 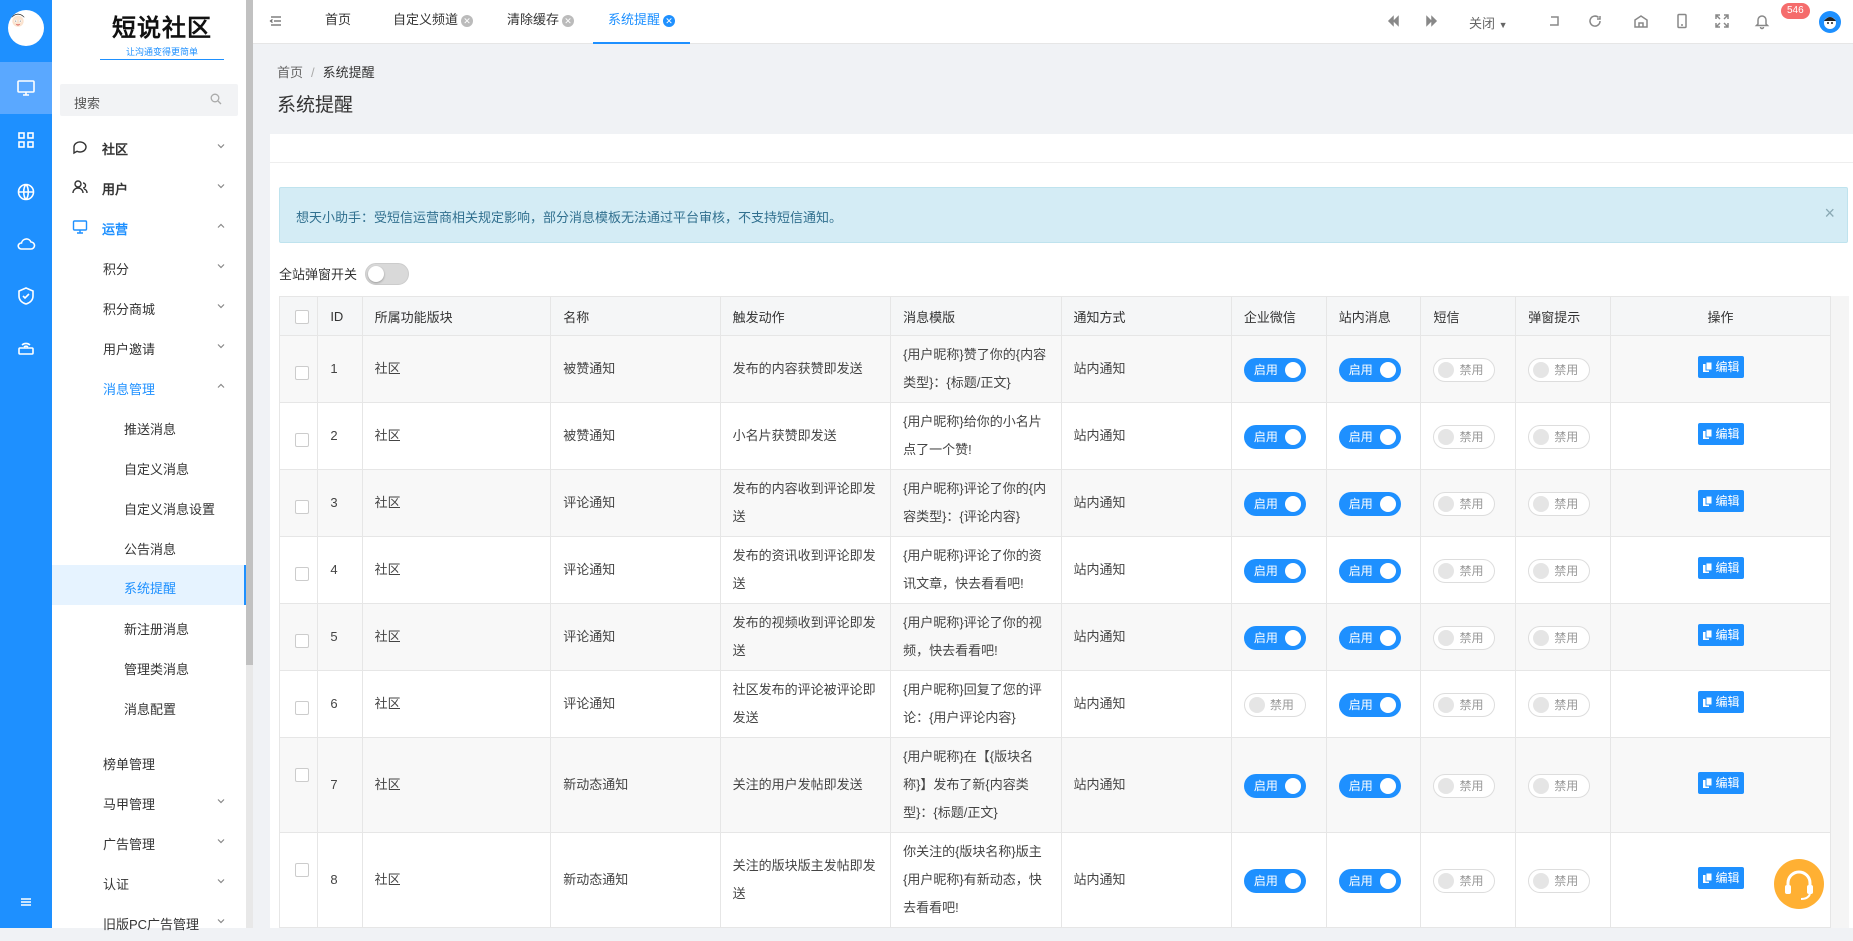 I want to click on sidebar-item-push-message: 推送消息, so click(x=149, y=427).